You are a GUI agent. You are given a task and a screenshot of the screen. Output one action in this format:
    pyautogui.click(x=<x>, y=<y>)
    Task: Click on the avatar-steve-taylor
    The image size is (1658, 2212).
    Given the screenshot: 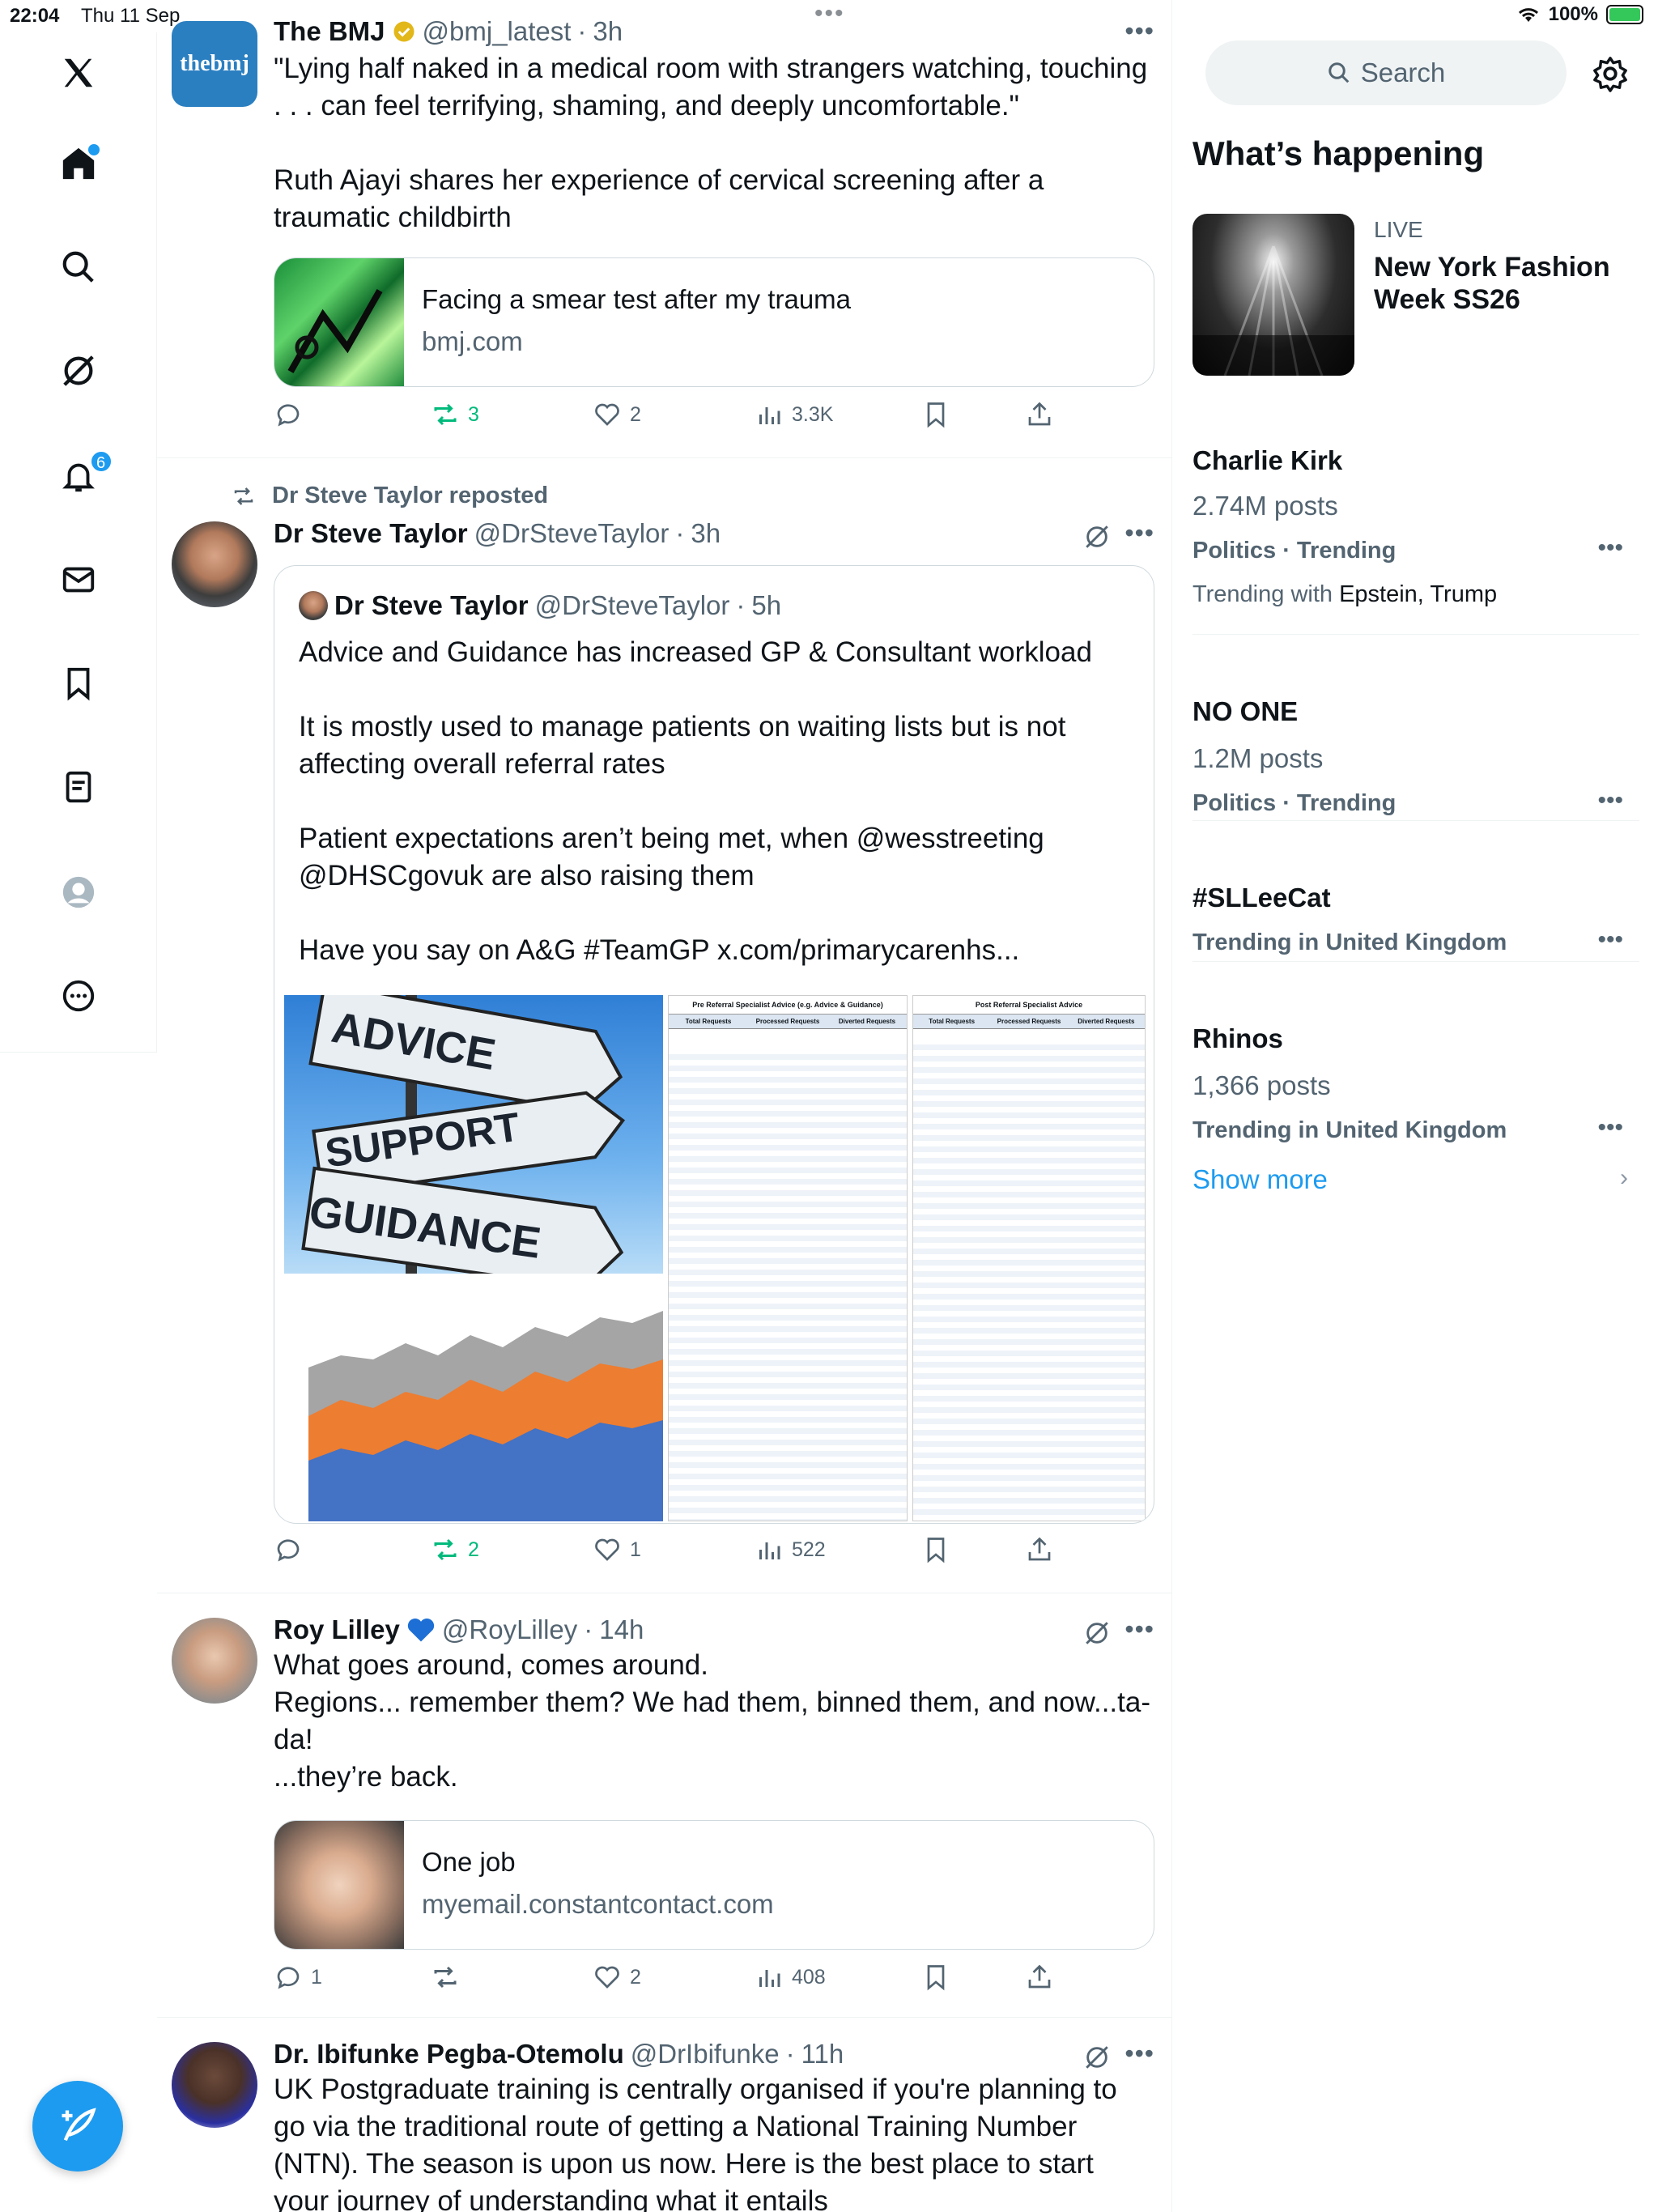 What is the action you would take?
    pyautogui.click(x=214, y=564)
    